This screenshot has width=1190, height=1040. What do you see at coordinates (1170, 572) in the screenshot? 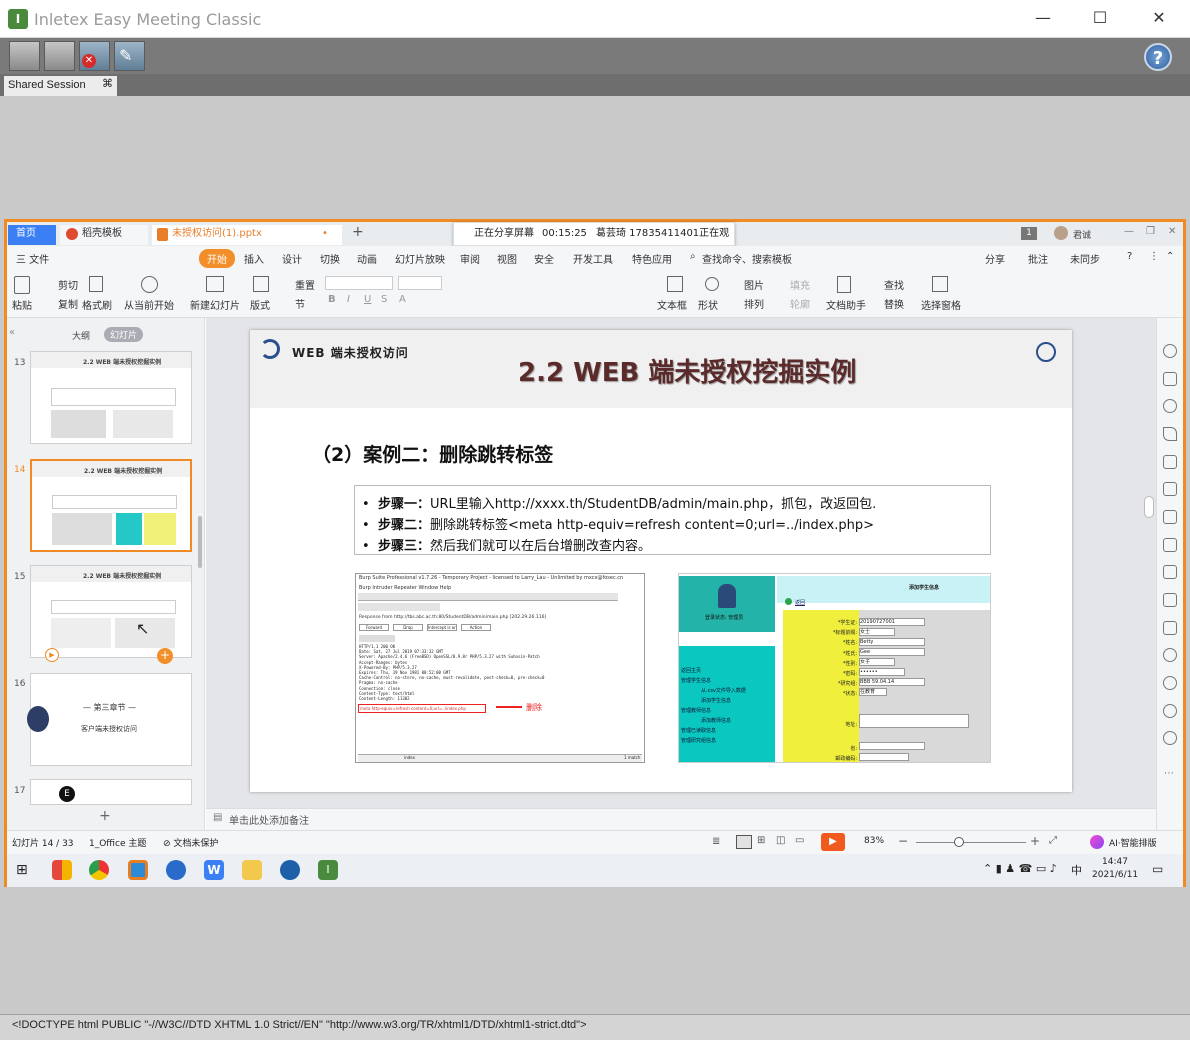
I see `export-icon` at bounding box center [1170, 572].